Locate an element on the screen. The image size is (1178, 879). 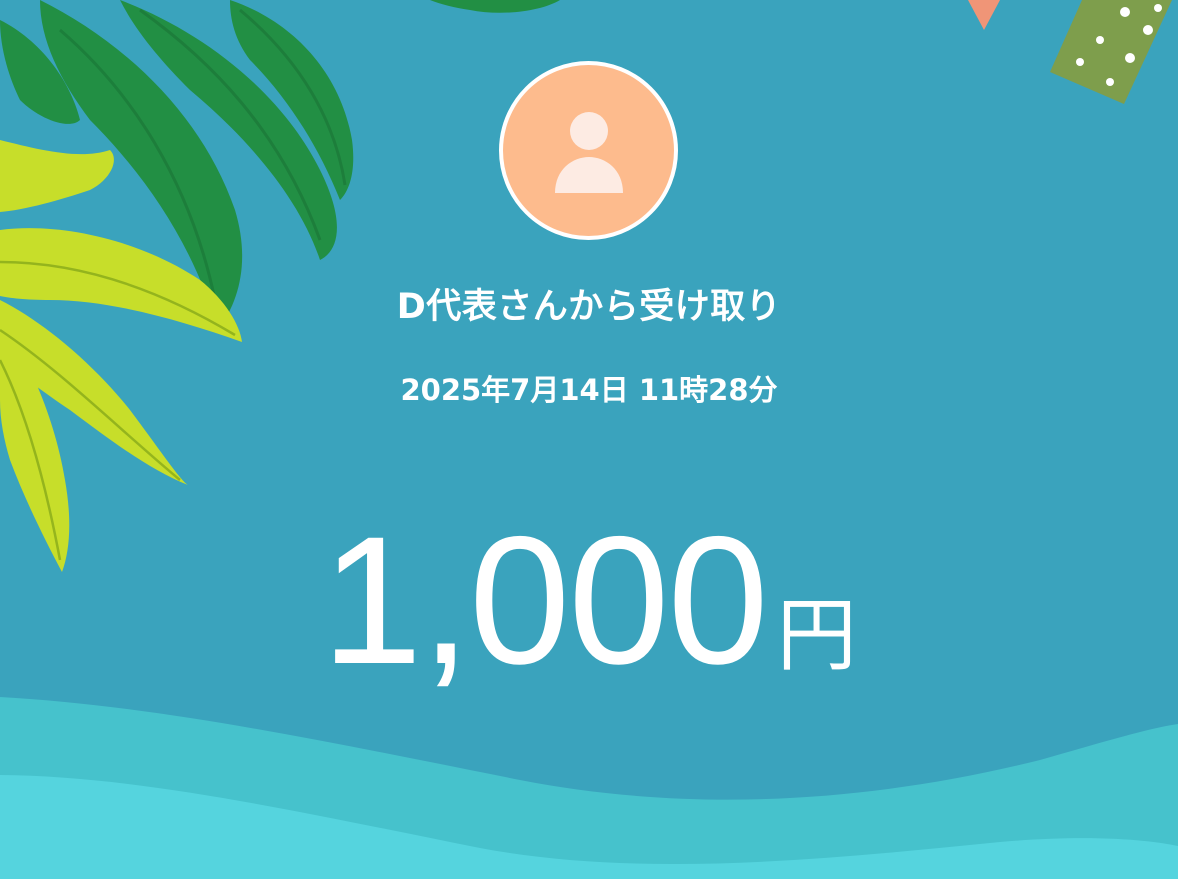
sender-avatar is located at coordinates (588, 150).